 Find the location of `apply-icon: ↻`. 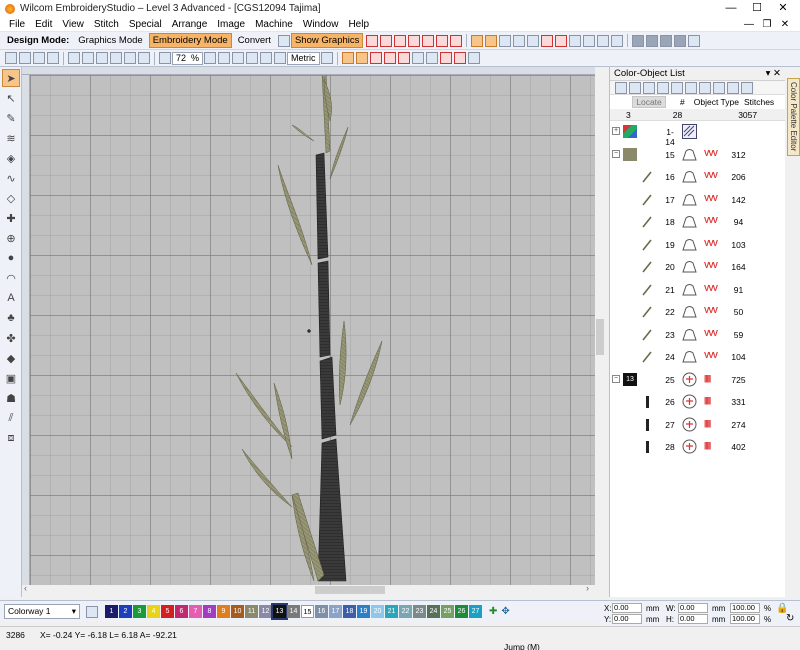

apply-icon: ↻ is located at coordinates (790, 618).